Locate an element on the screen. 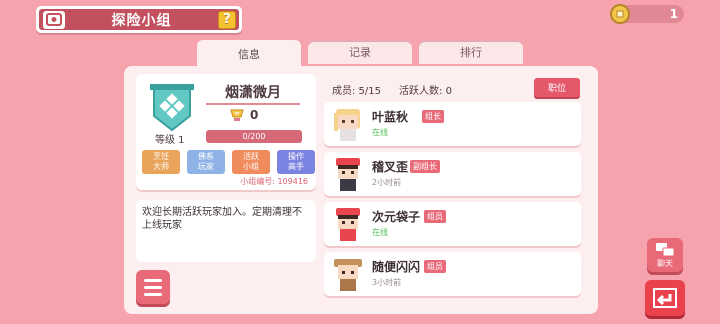 Image resolution: width=720 pixels, height=324 pixels. title-bar: 探险小组 ? is located at coordinates (139, 19).